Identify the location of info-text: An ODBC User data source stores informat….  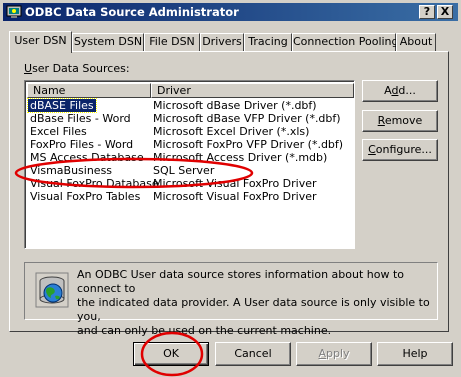
(254, 303).